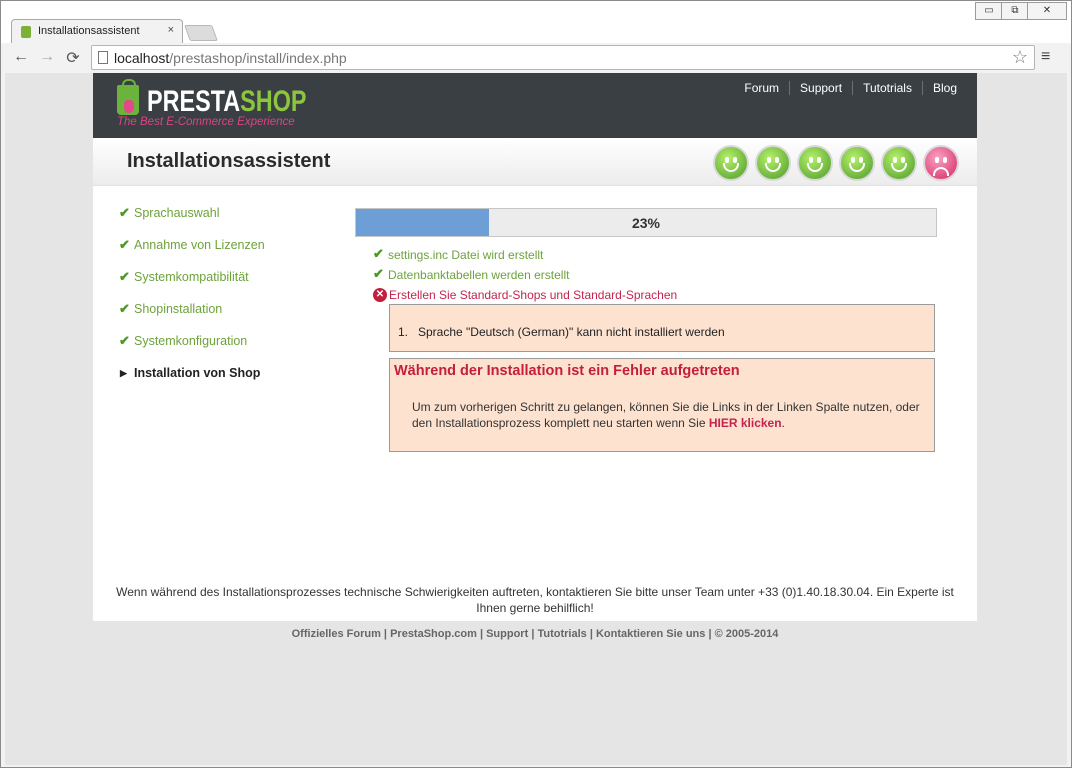  Describe the element at coordinates (403, 332) in the screenshot. I see `error-number: 1.` at that location.